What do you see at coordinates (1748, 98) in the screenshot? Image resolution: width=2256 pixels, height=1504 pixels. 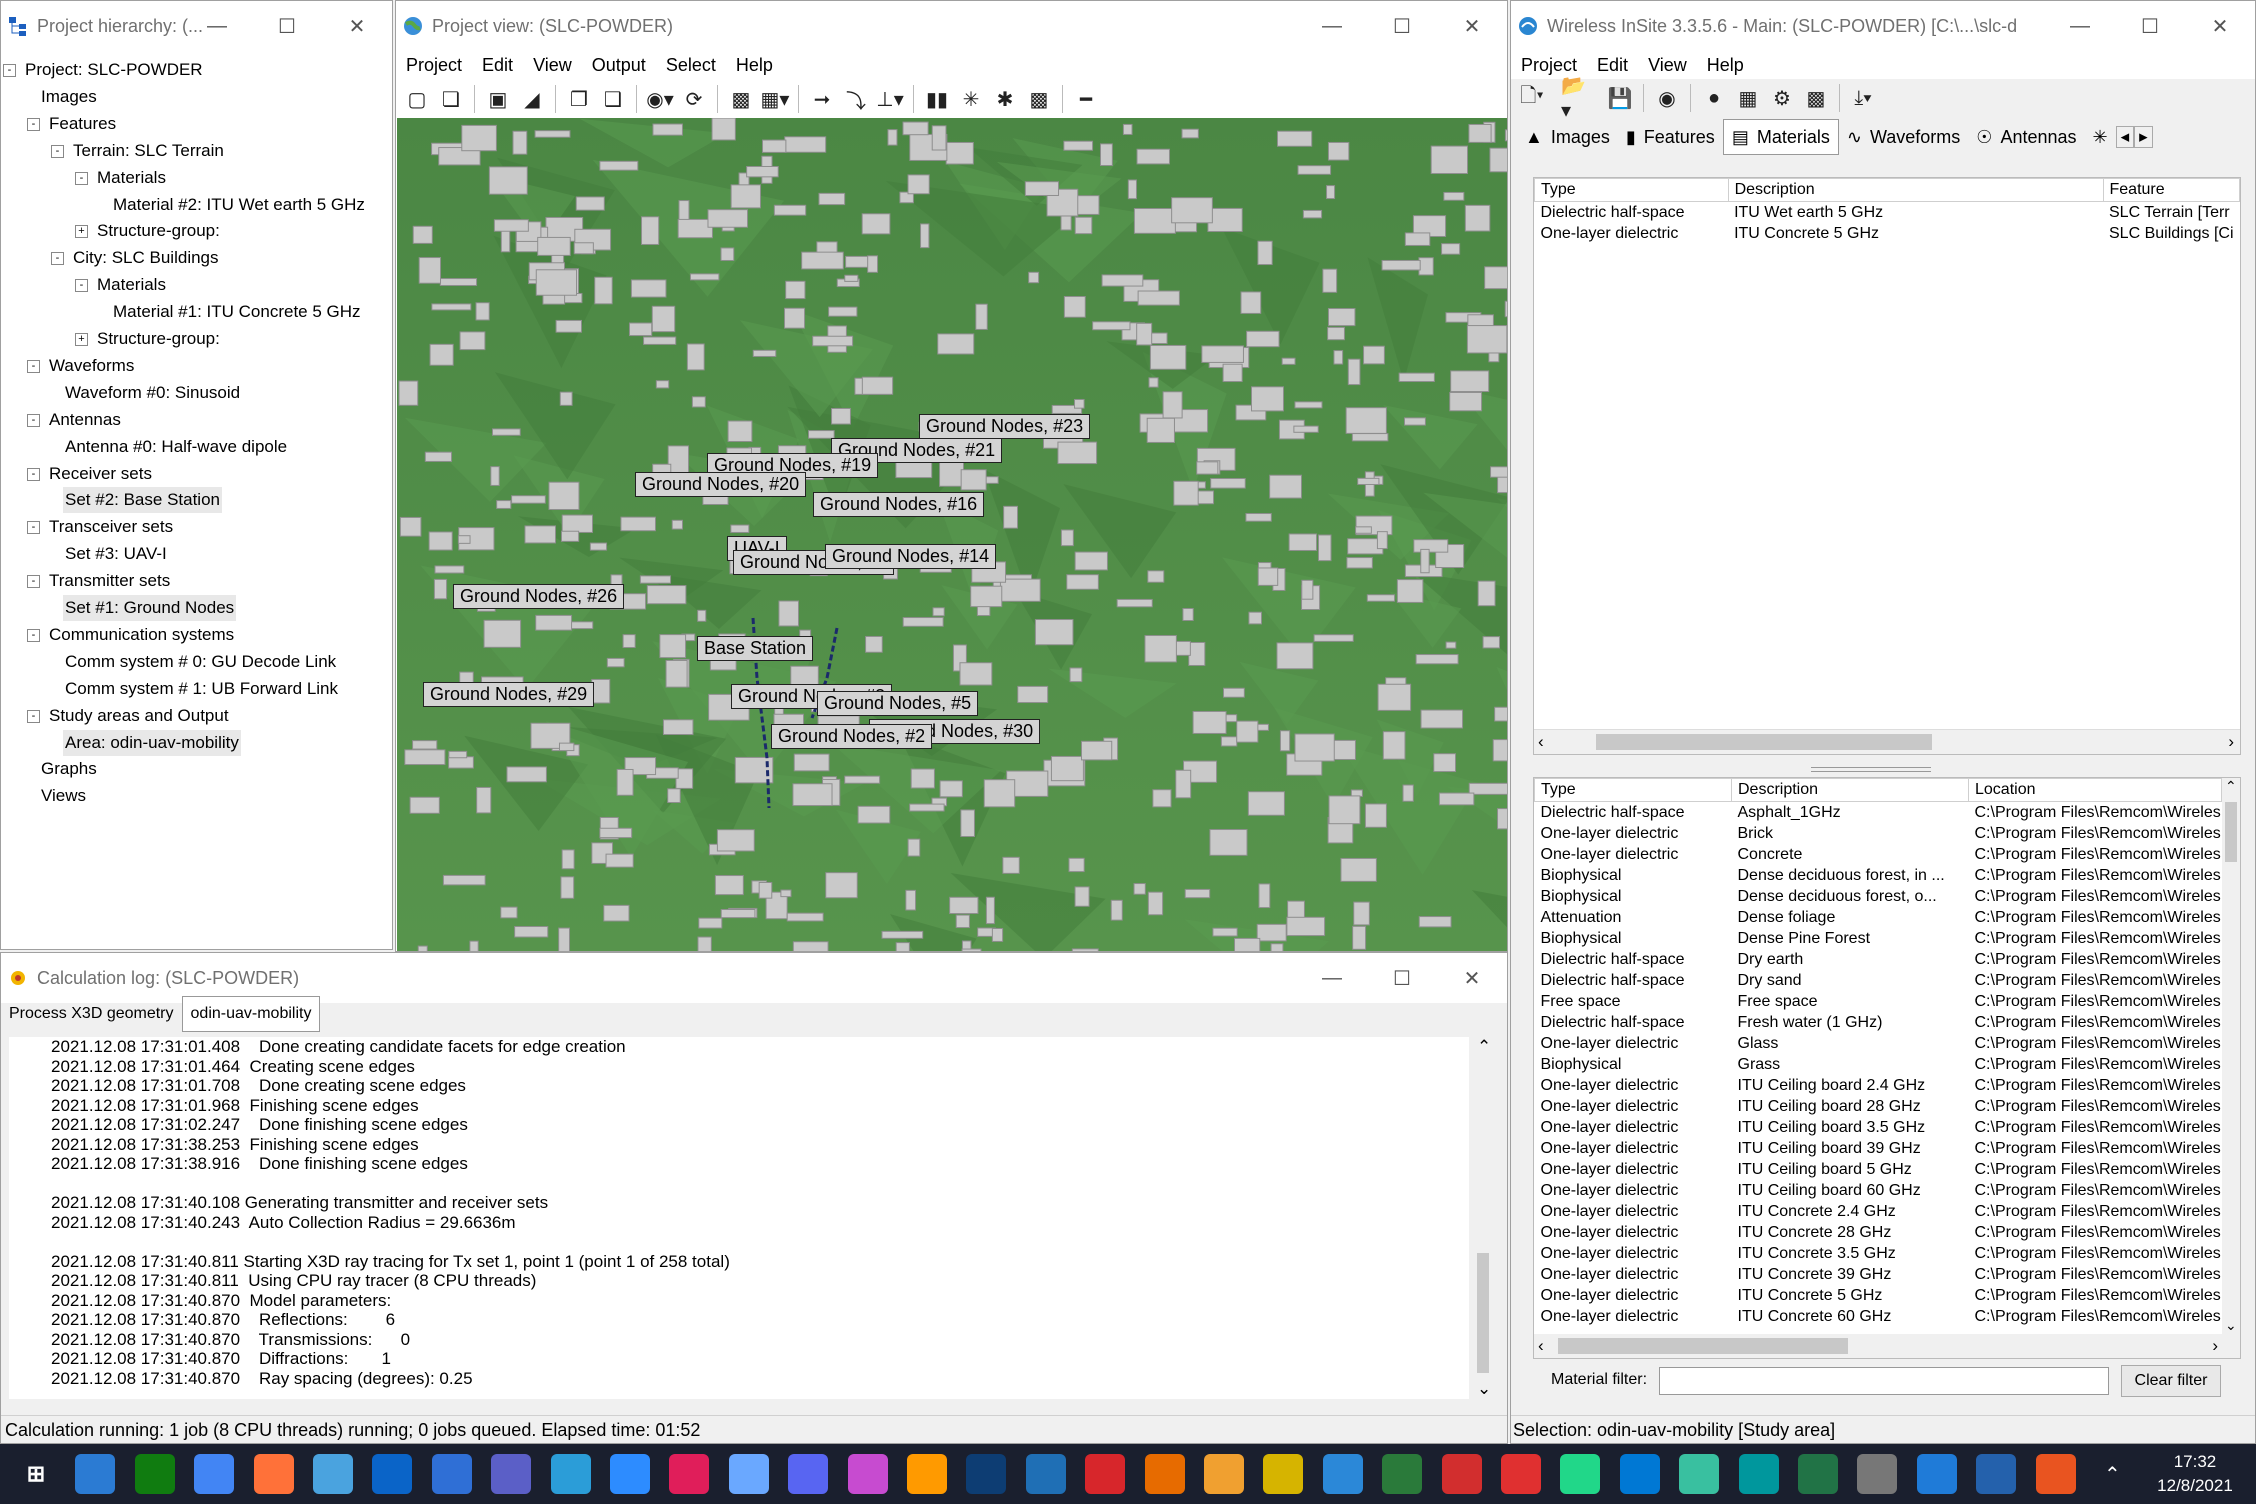 I see `hierarchy-icon: ▦` at bounding box center [1748, 98].